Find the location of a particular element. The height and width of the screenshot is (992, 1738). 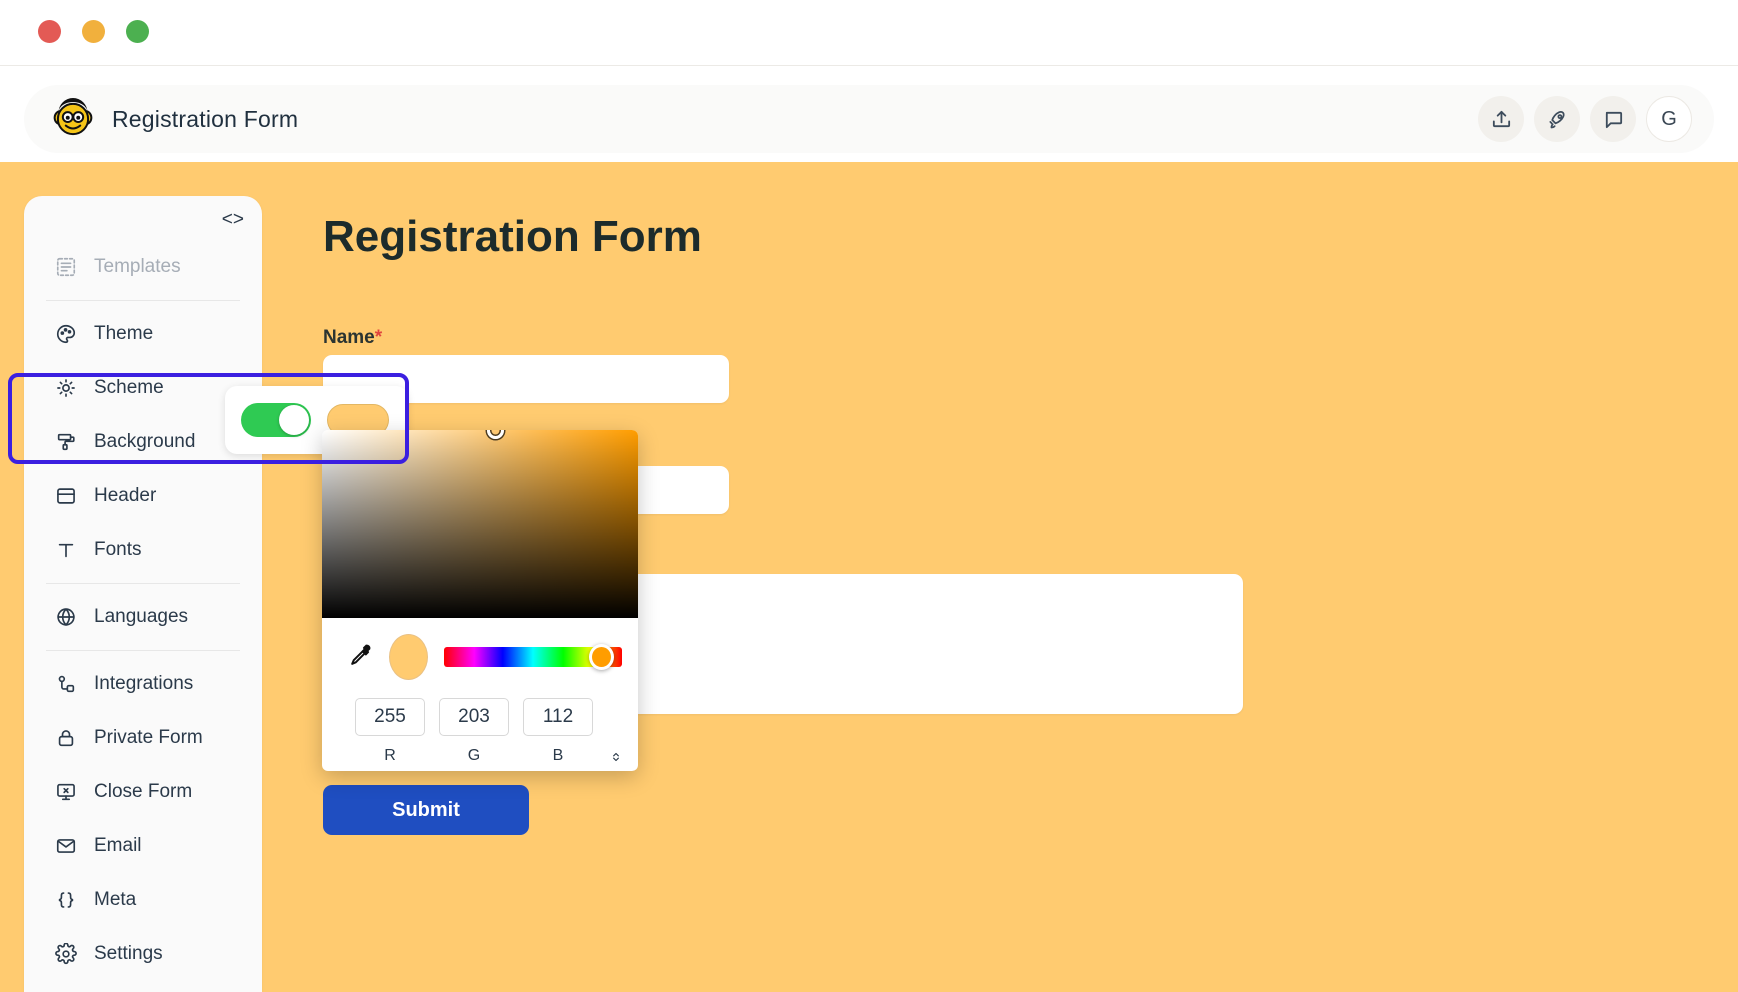

sidebar-item-header: Header is located at coordinates (143, 496).